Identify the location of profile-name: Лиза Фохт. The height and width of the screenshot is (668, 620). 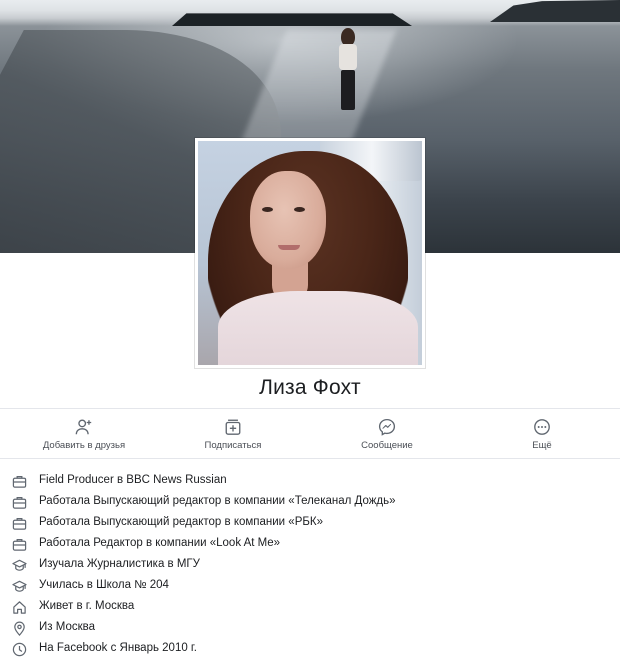
(310, 387).